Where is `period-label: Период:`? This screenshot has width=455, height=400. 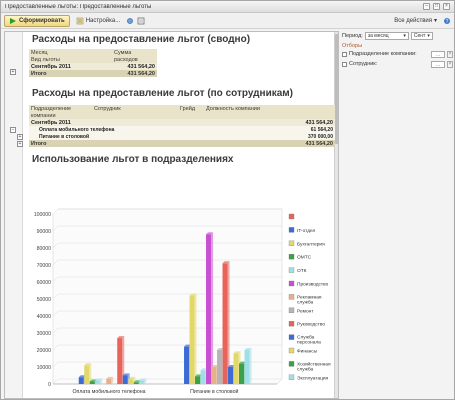 period-label: Период: is located at coordinates (352, 36).